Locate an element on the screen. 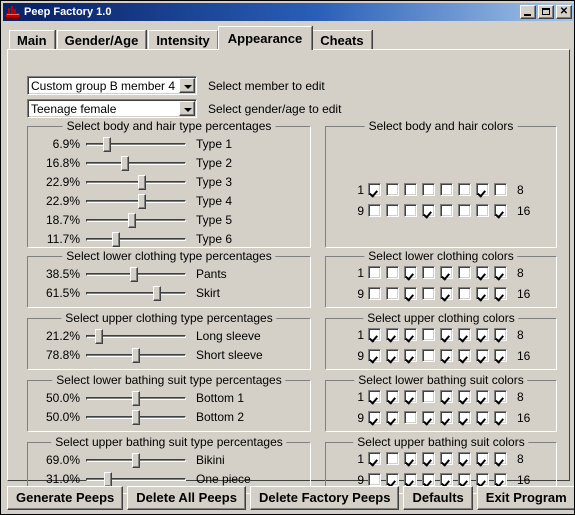  tab-gender-age: Gender/Age is located at coordinates (101, 40).